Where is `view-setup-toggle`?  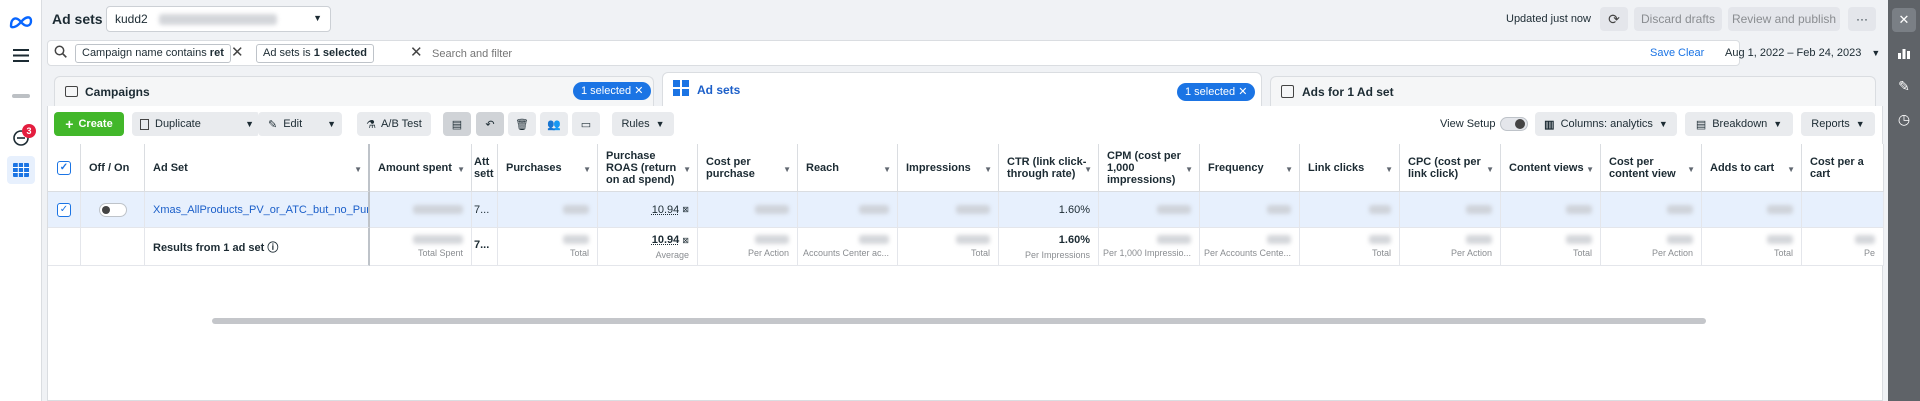
view-setup-toggle is located at coordinates (1514, 124).